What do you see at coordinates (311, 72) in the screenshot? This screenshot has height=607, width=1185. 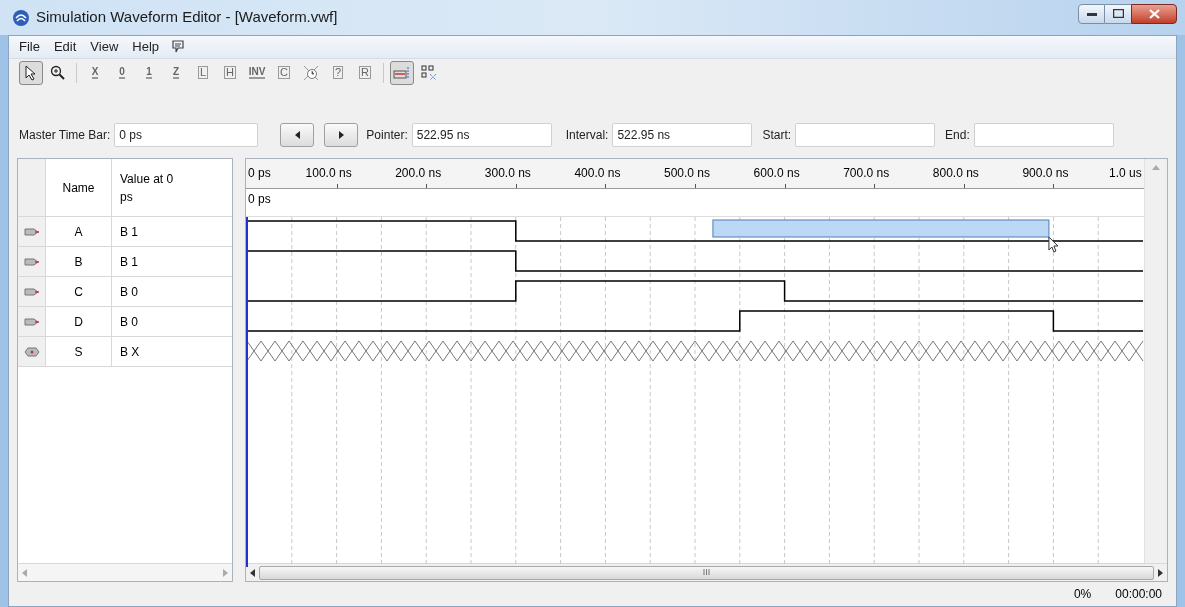 I see `stopwatch-icon` at bounding box center [311, 72].